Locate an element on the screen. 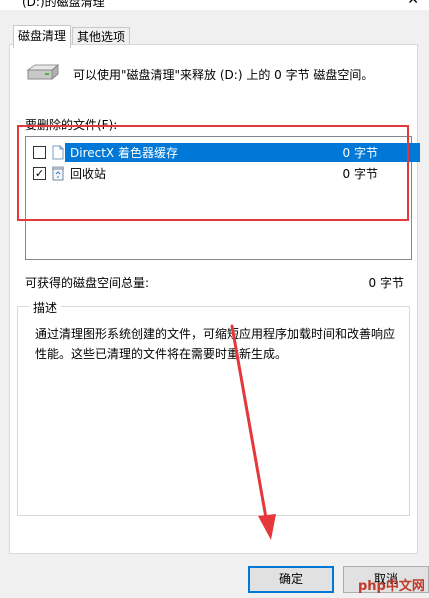 Image resolution: width=429 pixels, height=598 pixels. ok-button: 确定 is located at coordinates (291, 579).